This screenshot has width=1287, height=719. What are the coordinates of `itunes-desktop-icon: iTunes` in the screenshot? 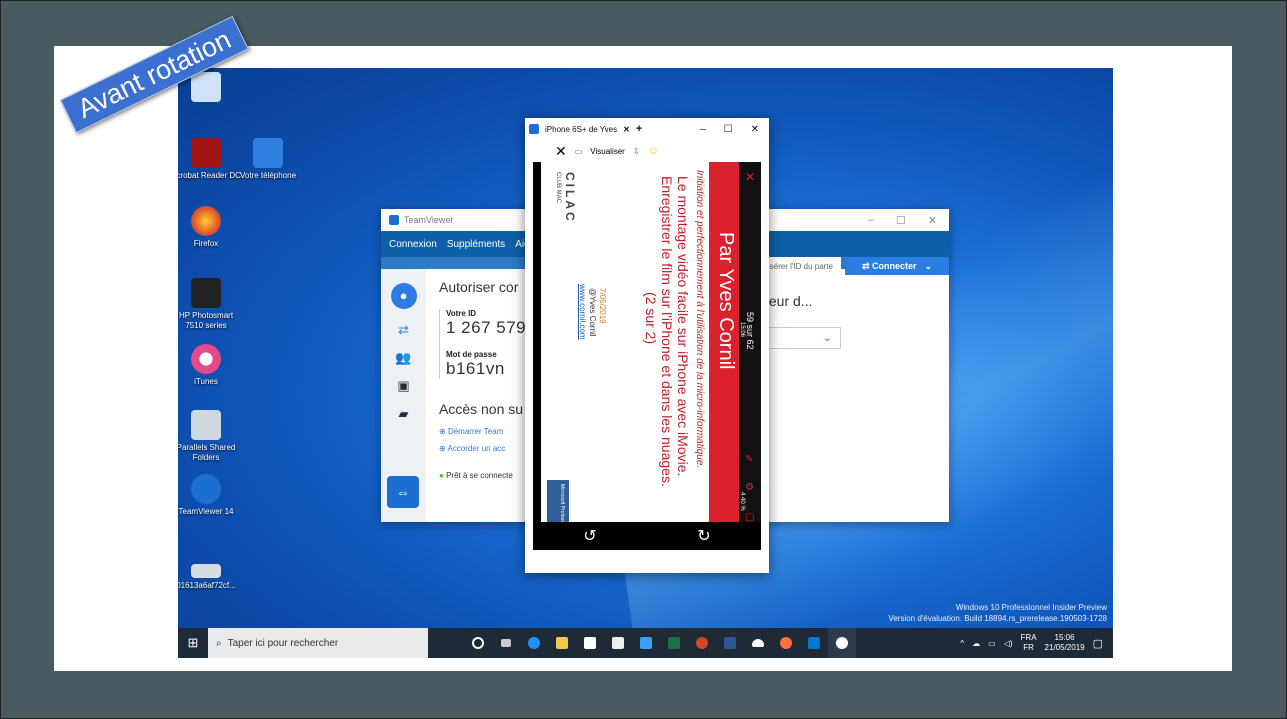 It's located at (210, 365).